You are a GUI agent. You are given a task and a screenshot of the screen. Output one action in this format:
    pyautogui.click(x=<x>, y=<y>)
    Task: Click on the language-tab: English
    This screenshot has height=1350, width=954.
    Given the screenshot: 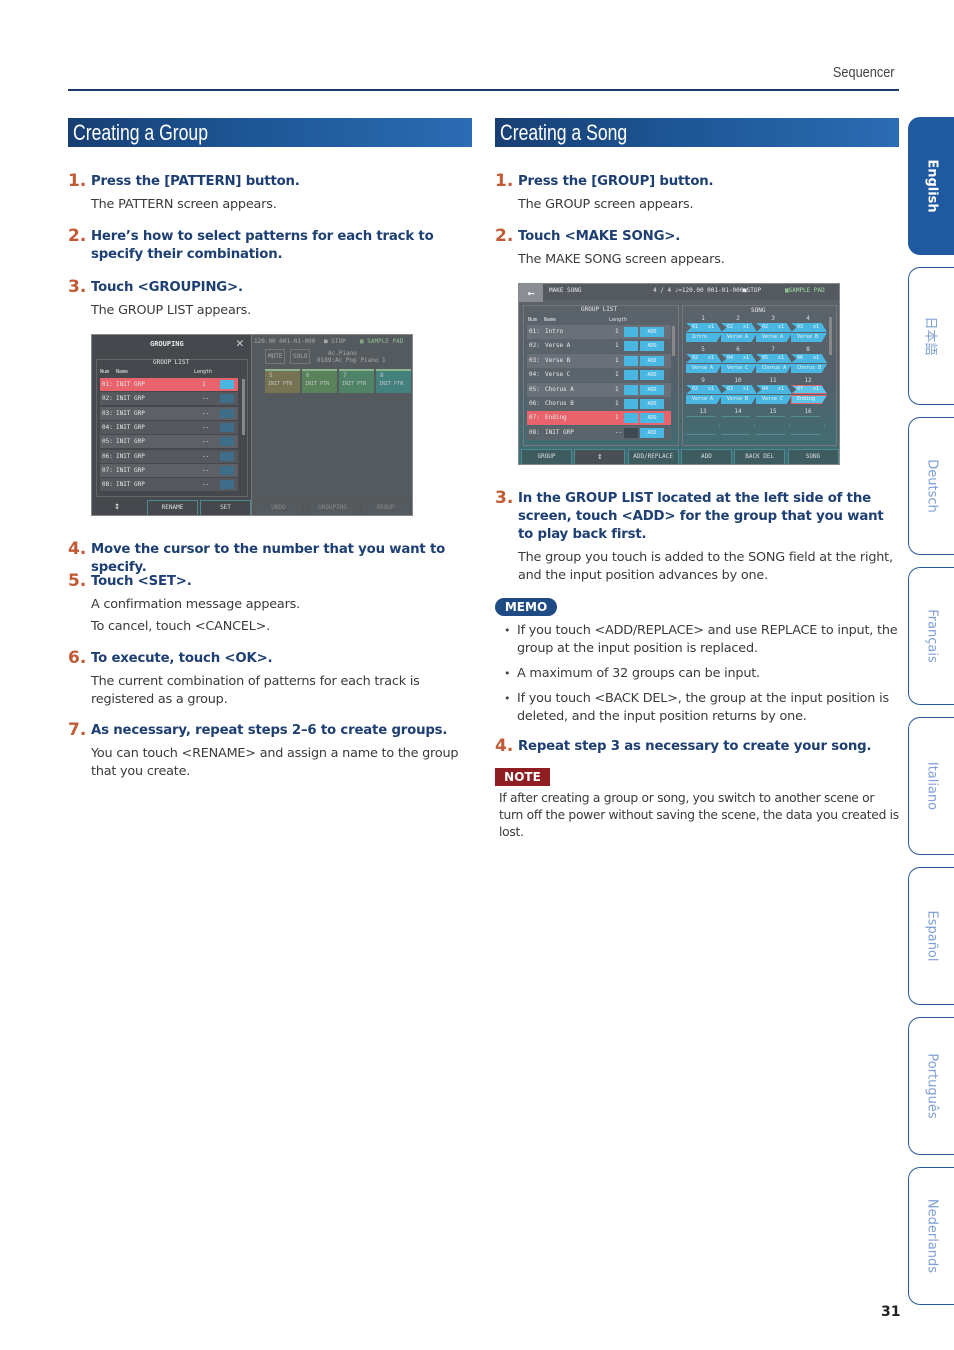 What is the action you would take?
    pyautogui.click(x=931, y=186)
    